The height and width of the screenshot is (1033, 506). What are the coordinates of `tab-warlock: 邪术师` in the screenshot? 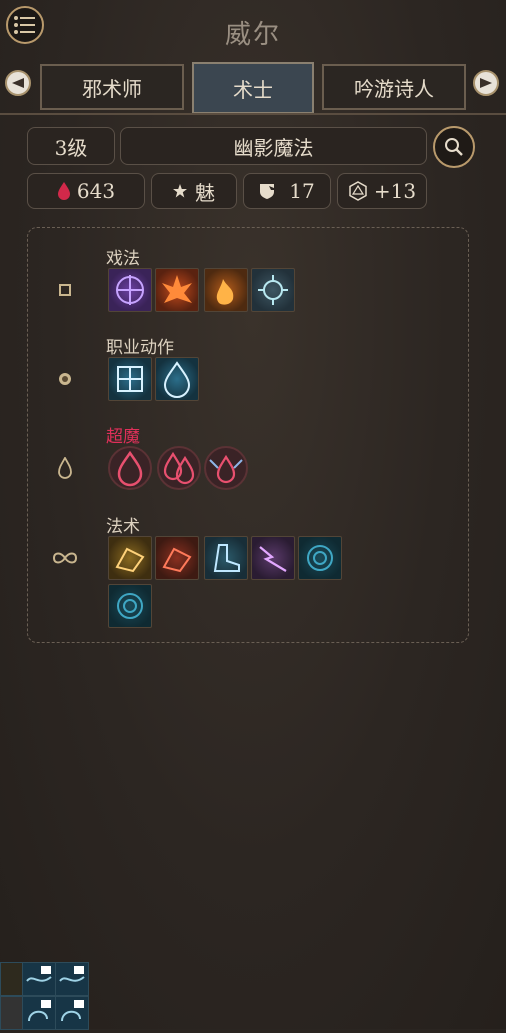 It's located at (112, 87).